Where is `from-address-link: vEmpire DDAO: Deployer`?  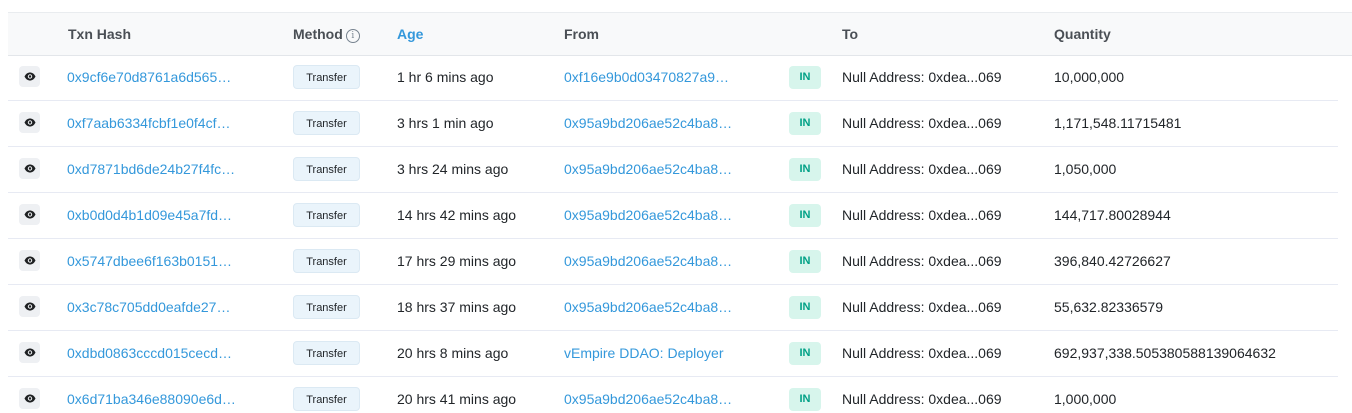 from-address-link: vEmpire DDAO: Deployer is located at coordinates (644, 353).